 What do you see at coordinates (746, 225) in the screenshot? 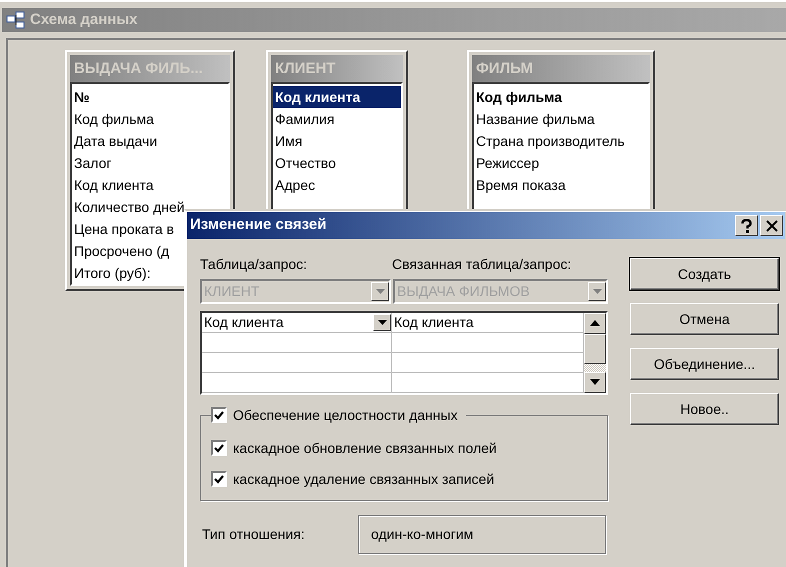
I see `help-icon` at bounding box center [746, 225].